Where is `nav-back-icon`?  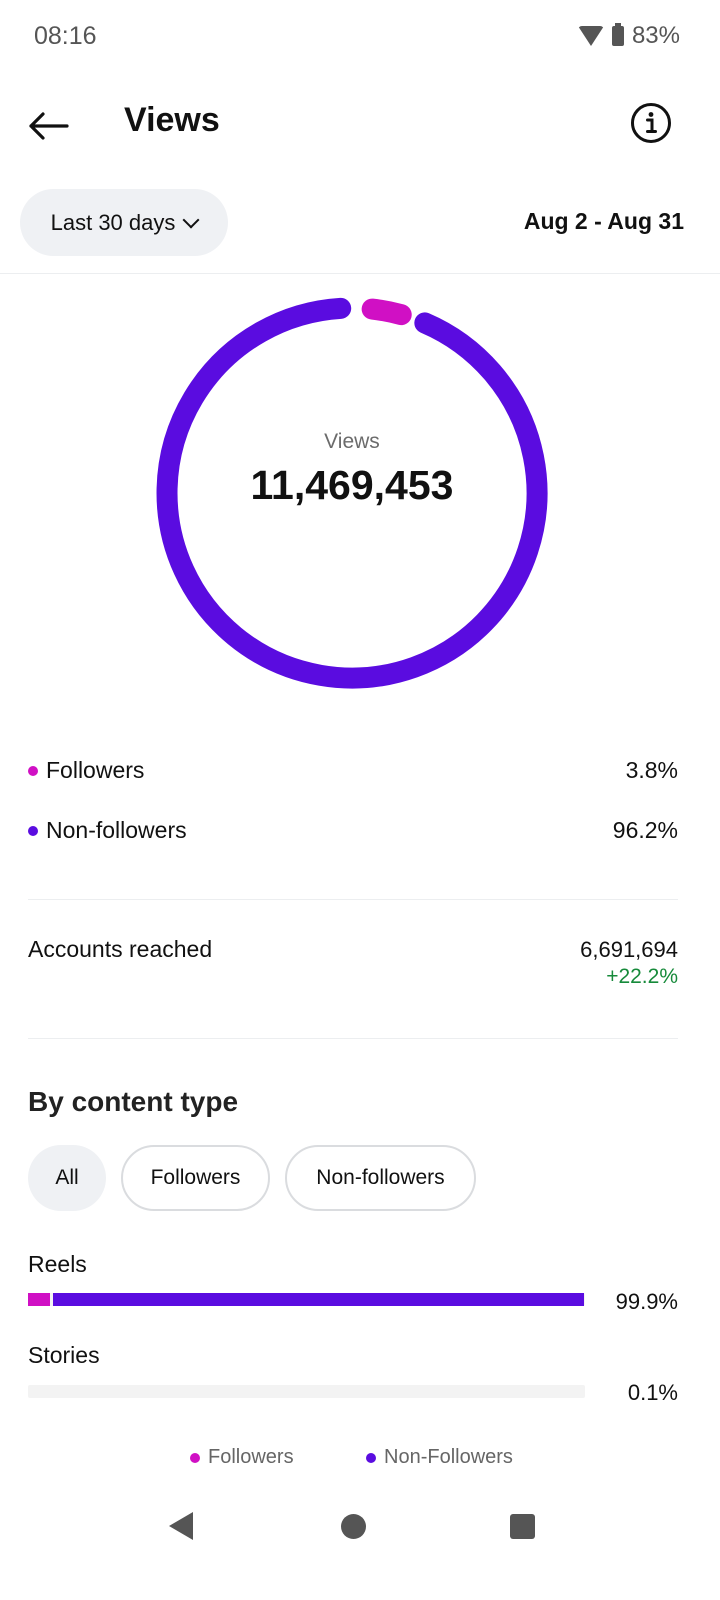
nav-back-icon is located at coordinates (181, 1526).